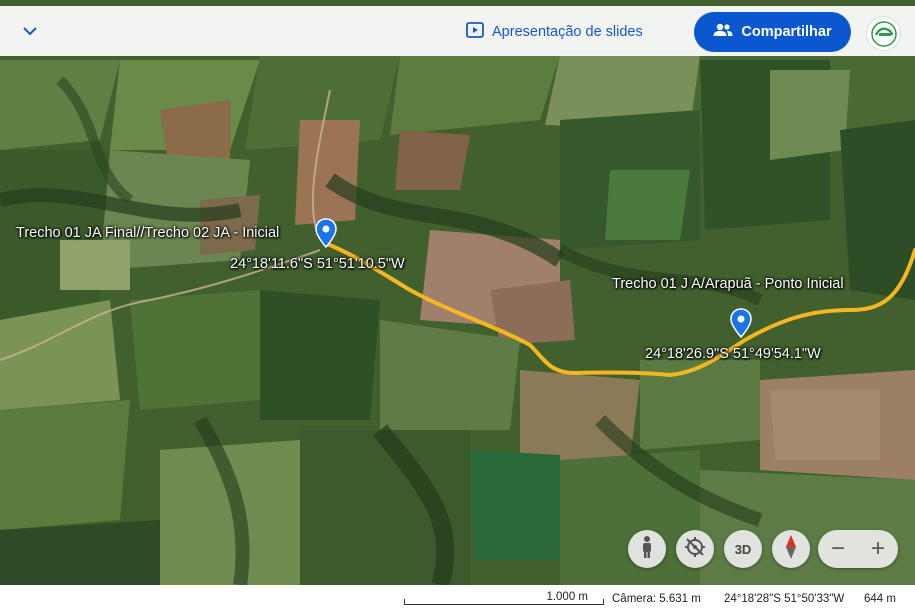  I want to click on marker-title-2: Trecho 01 J A/Arapuã - Ponto Inicial, so click(728, 284).